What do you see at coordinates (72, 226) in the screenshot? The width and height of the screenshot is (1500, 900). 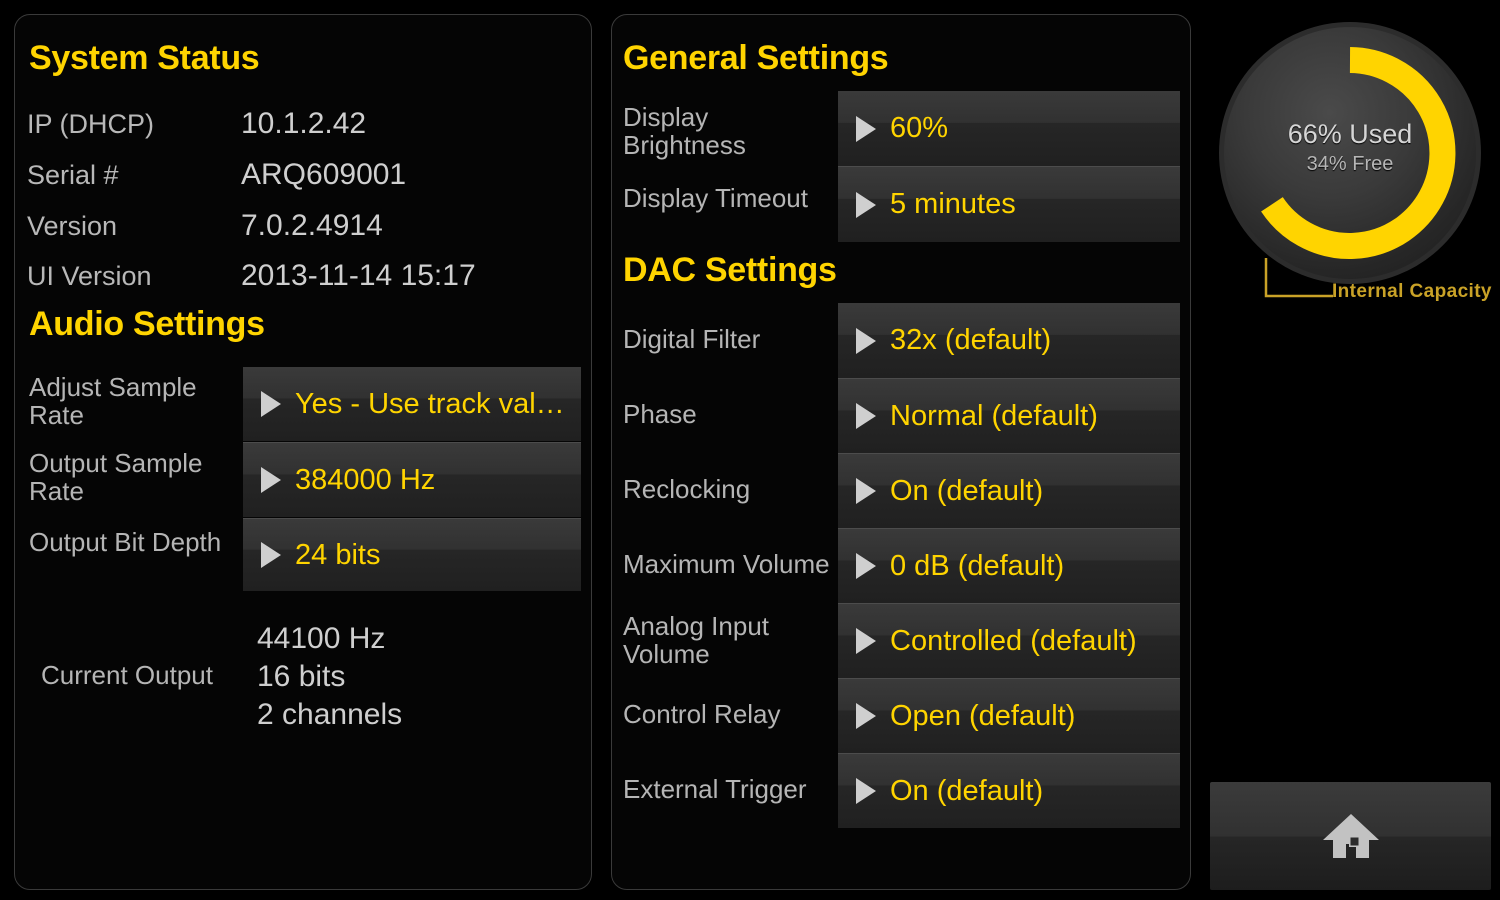 I see `status-label-version: Version` at bounding box center [72, 226].